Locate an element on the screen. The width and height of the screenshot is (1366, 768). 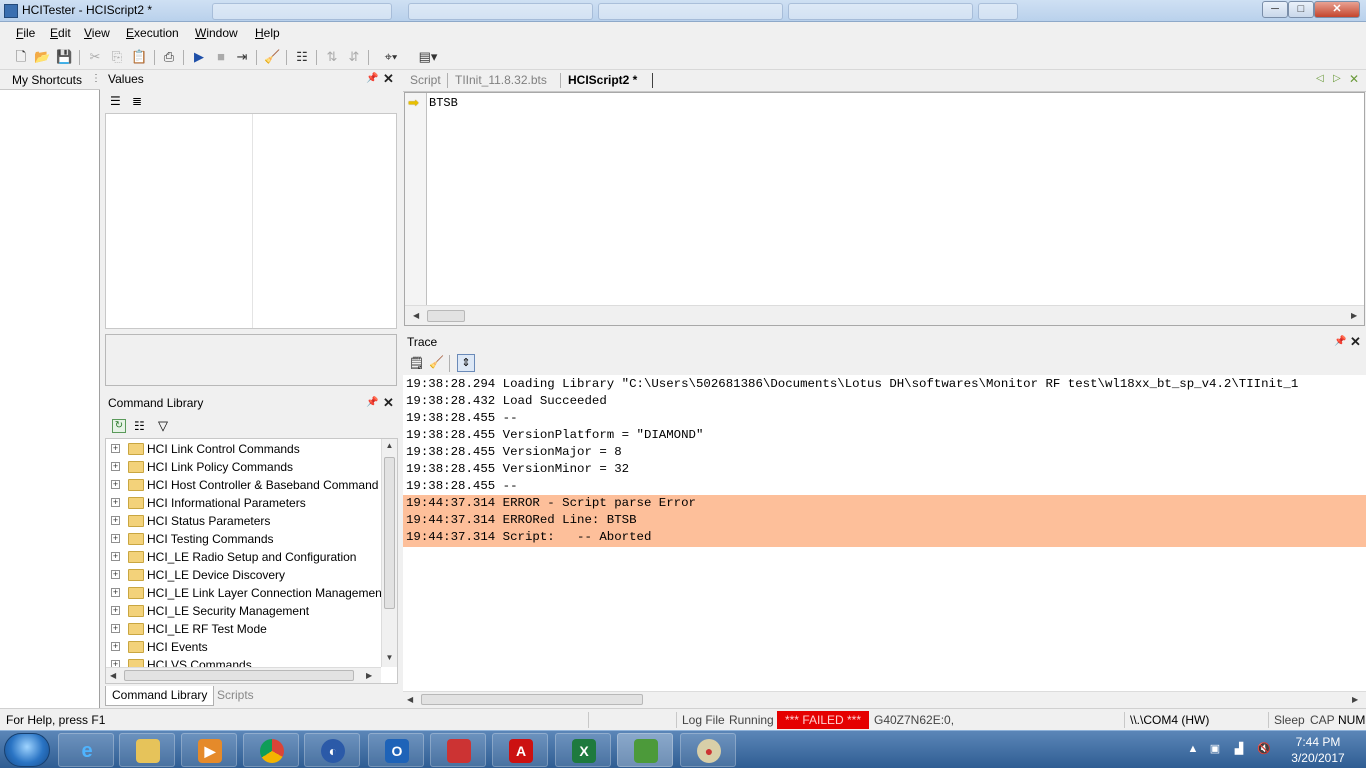
taskbar-app: ● is located at coordinates (708, 750).